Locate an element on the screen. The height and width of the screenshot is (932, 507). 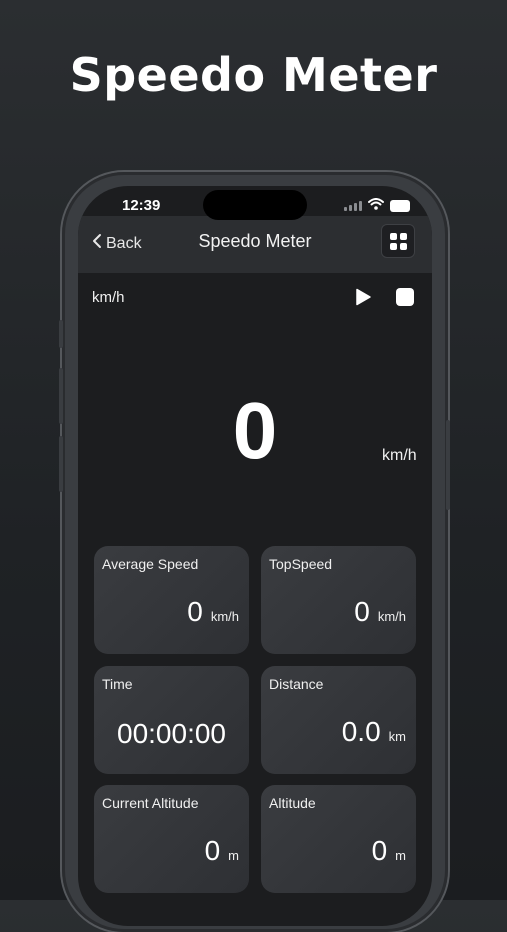
phone-volume-up-button is located at coordinates (61, 396).